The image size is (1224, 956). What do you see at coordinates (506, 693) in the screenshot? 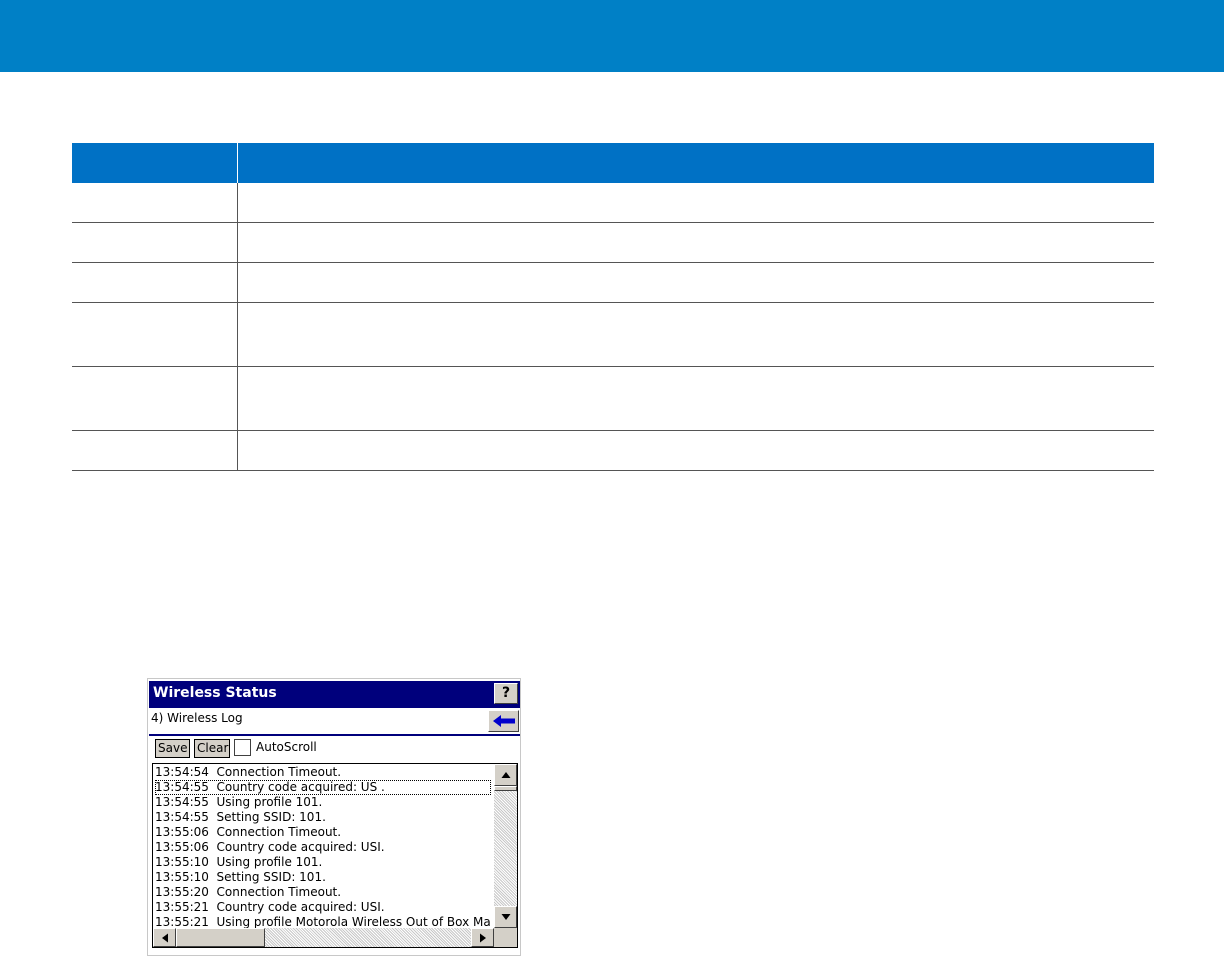
I see `help-button: ?` at bounding box center [506, 693].